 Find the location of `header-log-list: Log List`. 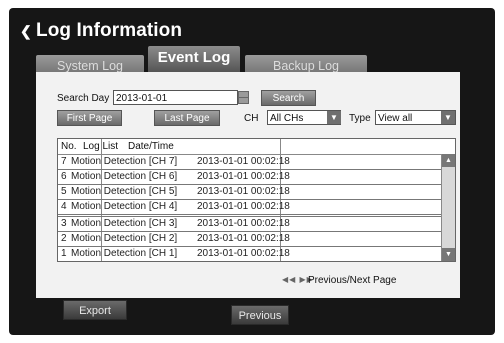

header-log-list: Log List is located at coordinates (101, 146).